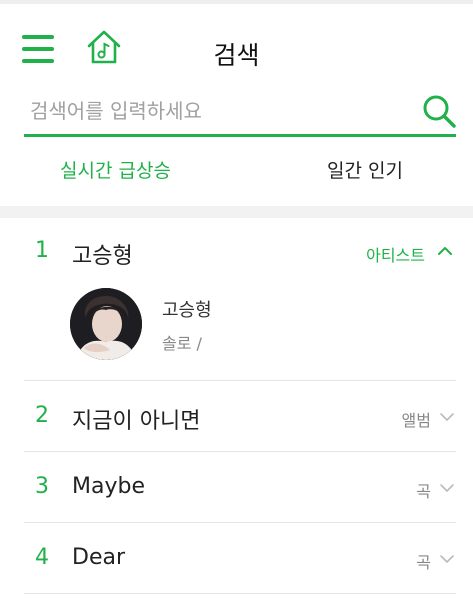  What do you see at coordinates (182, 343) in the screenshot?
I see `artist-meta: 솔로 /` at bounding box center [182, 343].